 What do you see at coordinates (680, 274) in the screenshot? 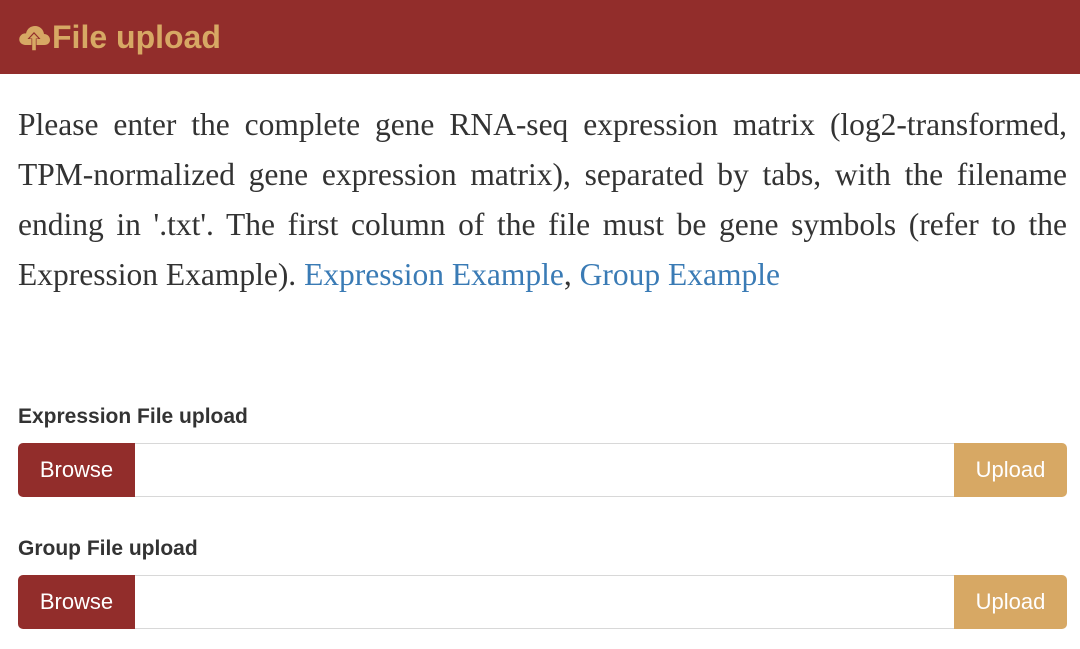
I see `group-example-link: Group Example` at bounding box center [680, 274].